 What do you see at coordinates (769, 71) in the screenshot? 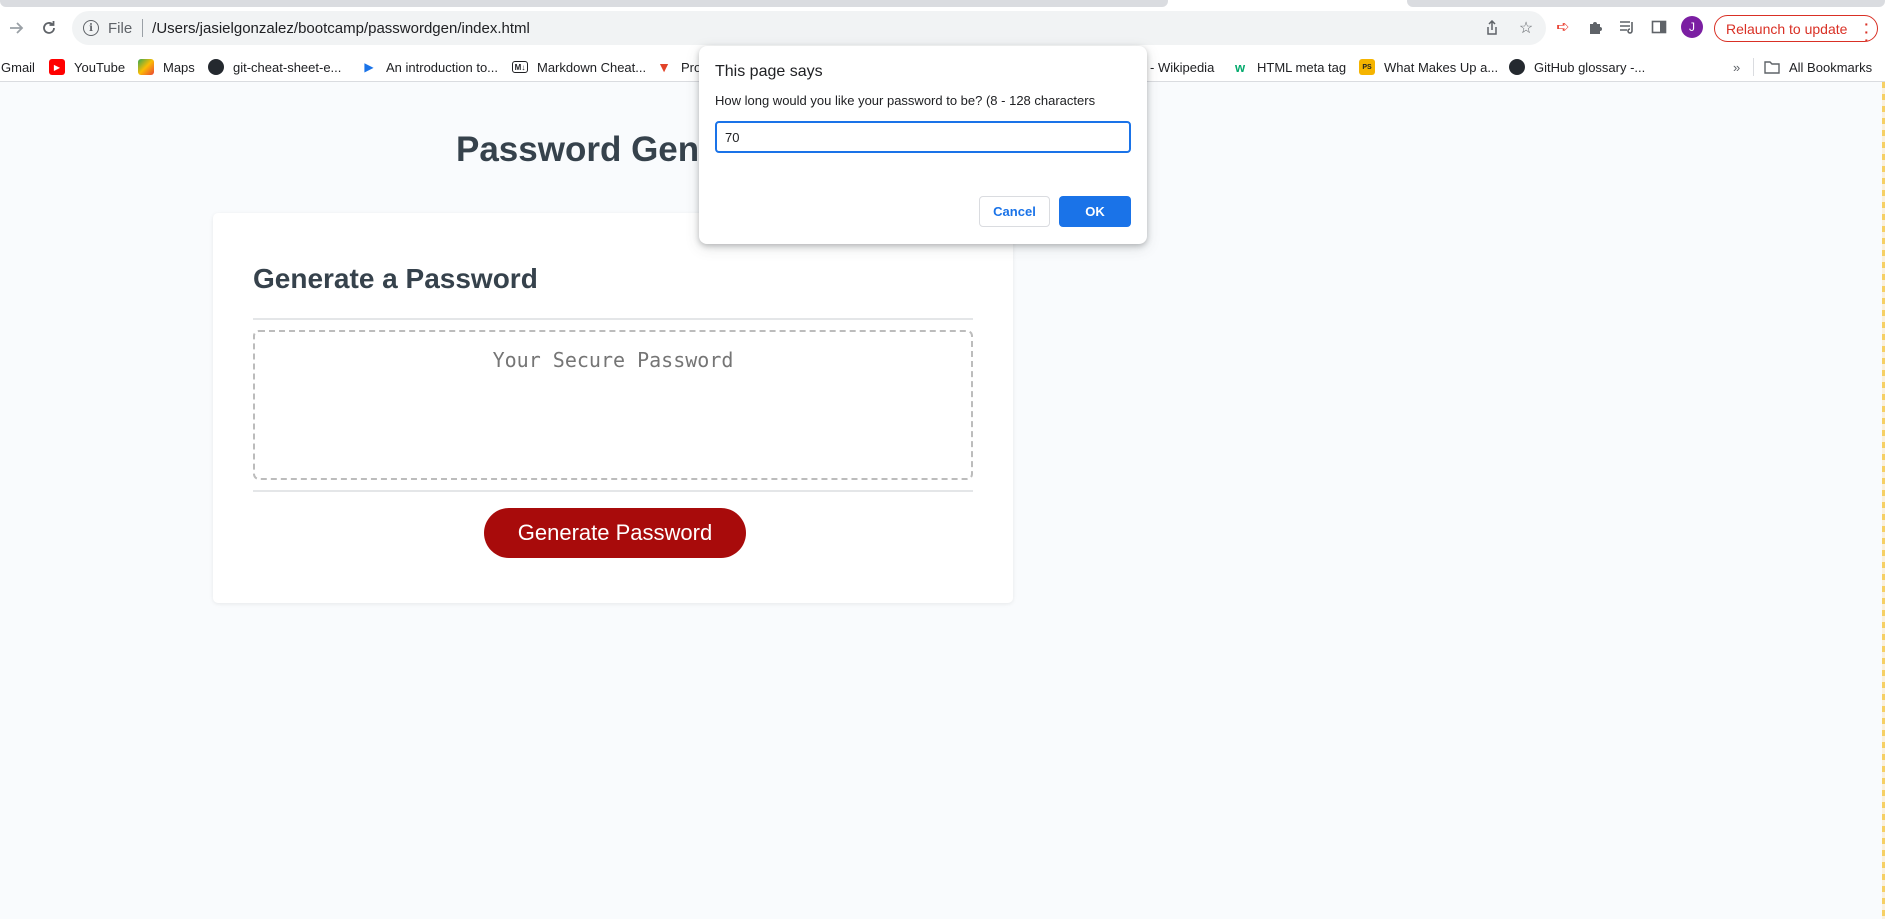
I see `dialog-title: This page says` at bounding box center [769, 71].